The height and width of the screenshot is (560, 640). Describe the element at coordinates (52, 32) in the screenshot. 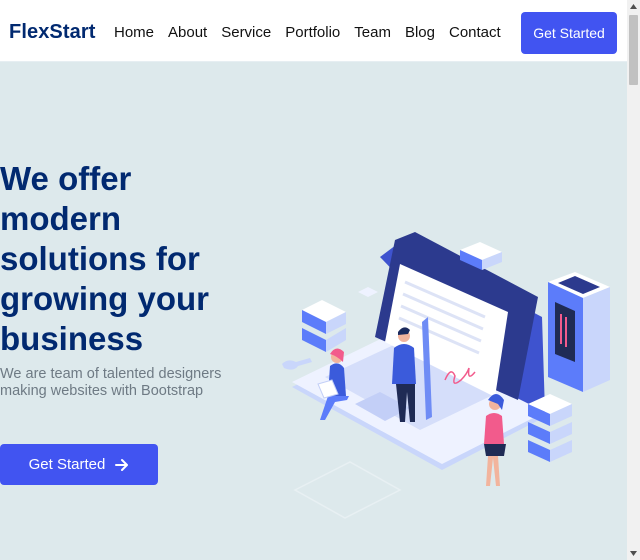

I see `site-logo: FlexStart` at that location.